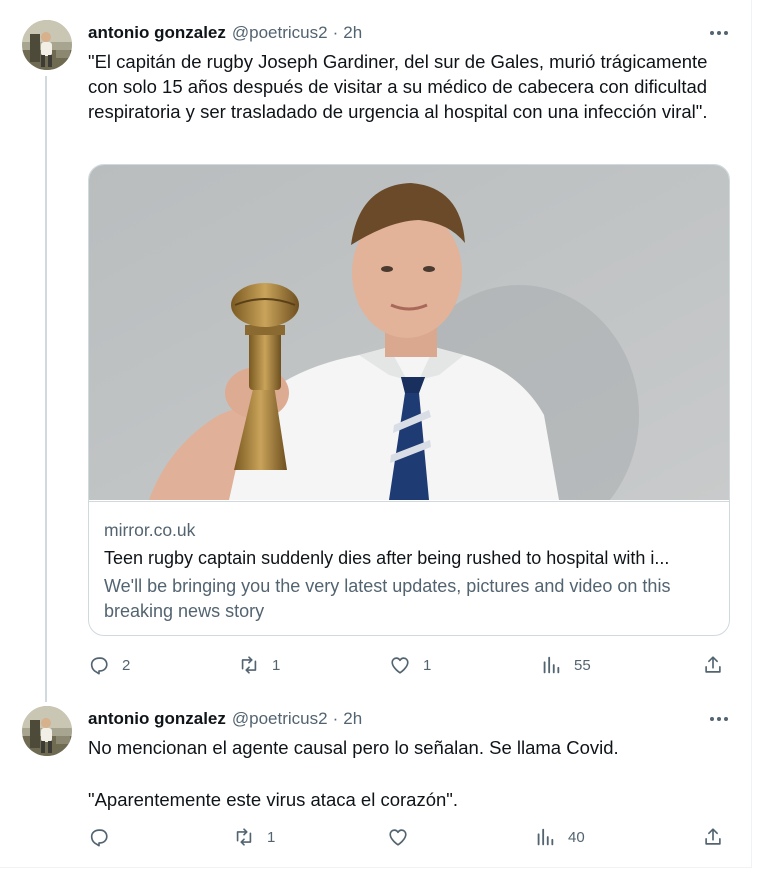 The width and height of the screenshot is (764, 872). I want to click on action-bar: 2 1 1 55, so click(408, 665).